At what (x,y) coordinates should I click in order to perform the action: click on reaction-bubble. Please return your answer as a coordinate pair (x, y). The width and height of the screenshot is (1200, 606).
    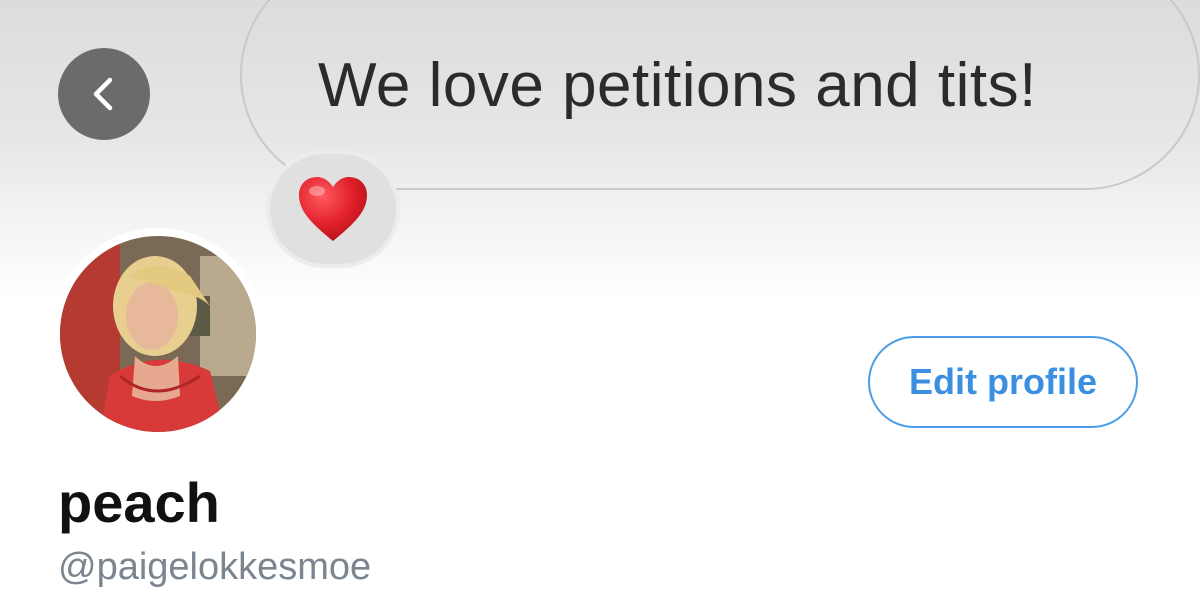
    Looking at the image, I should click on (333, 209).